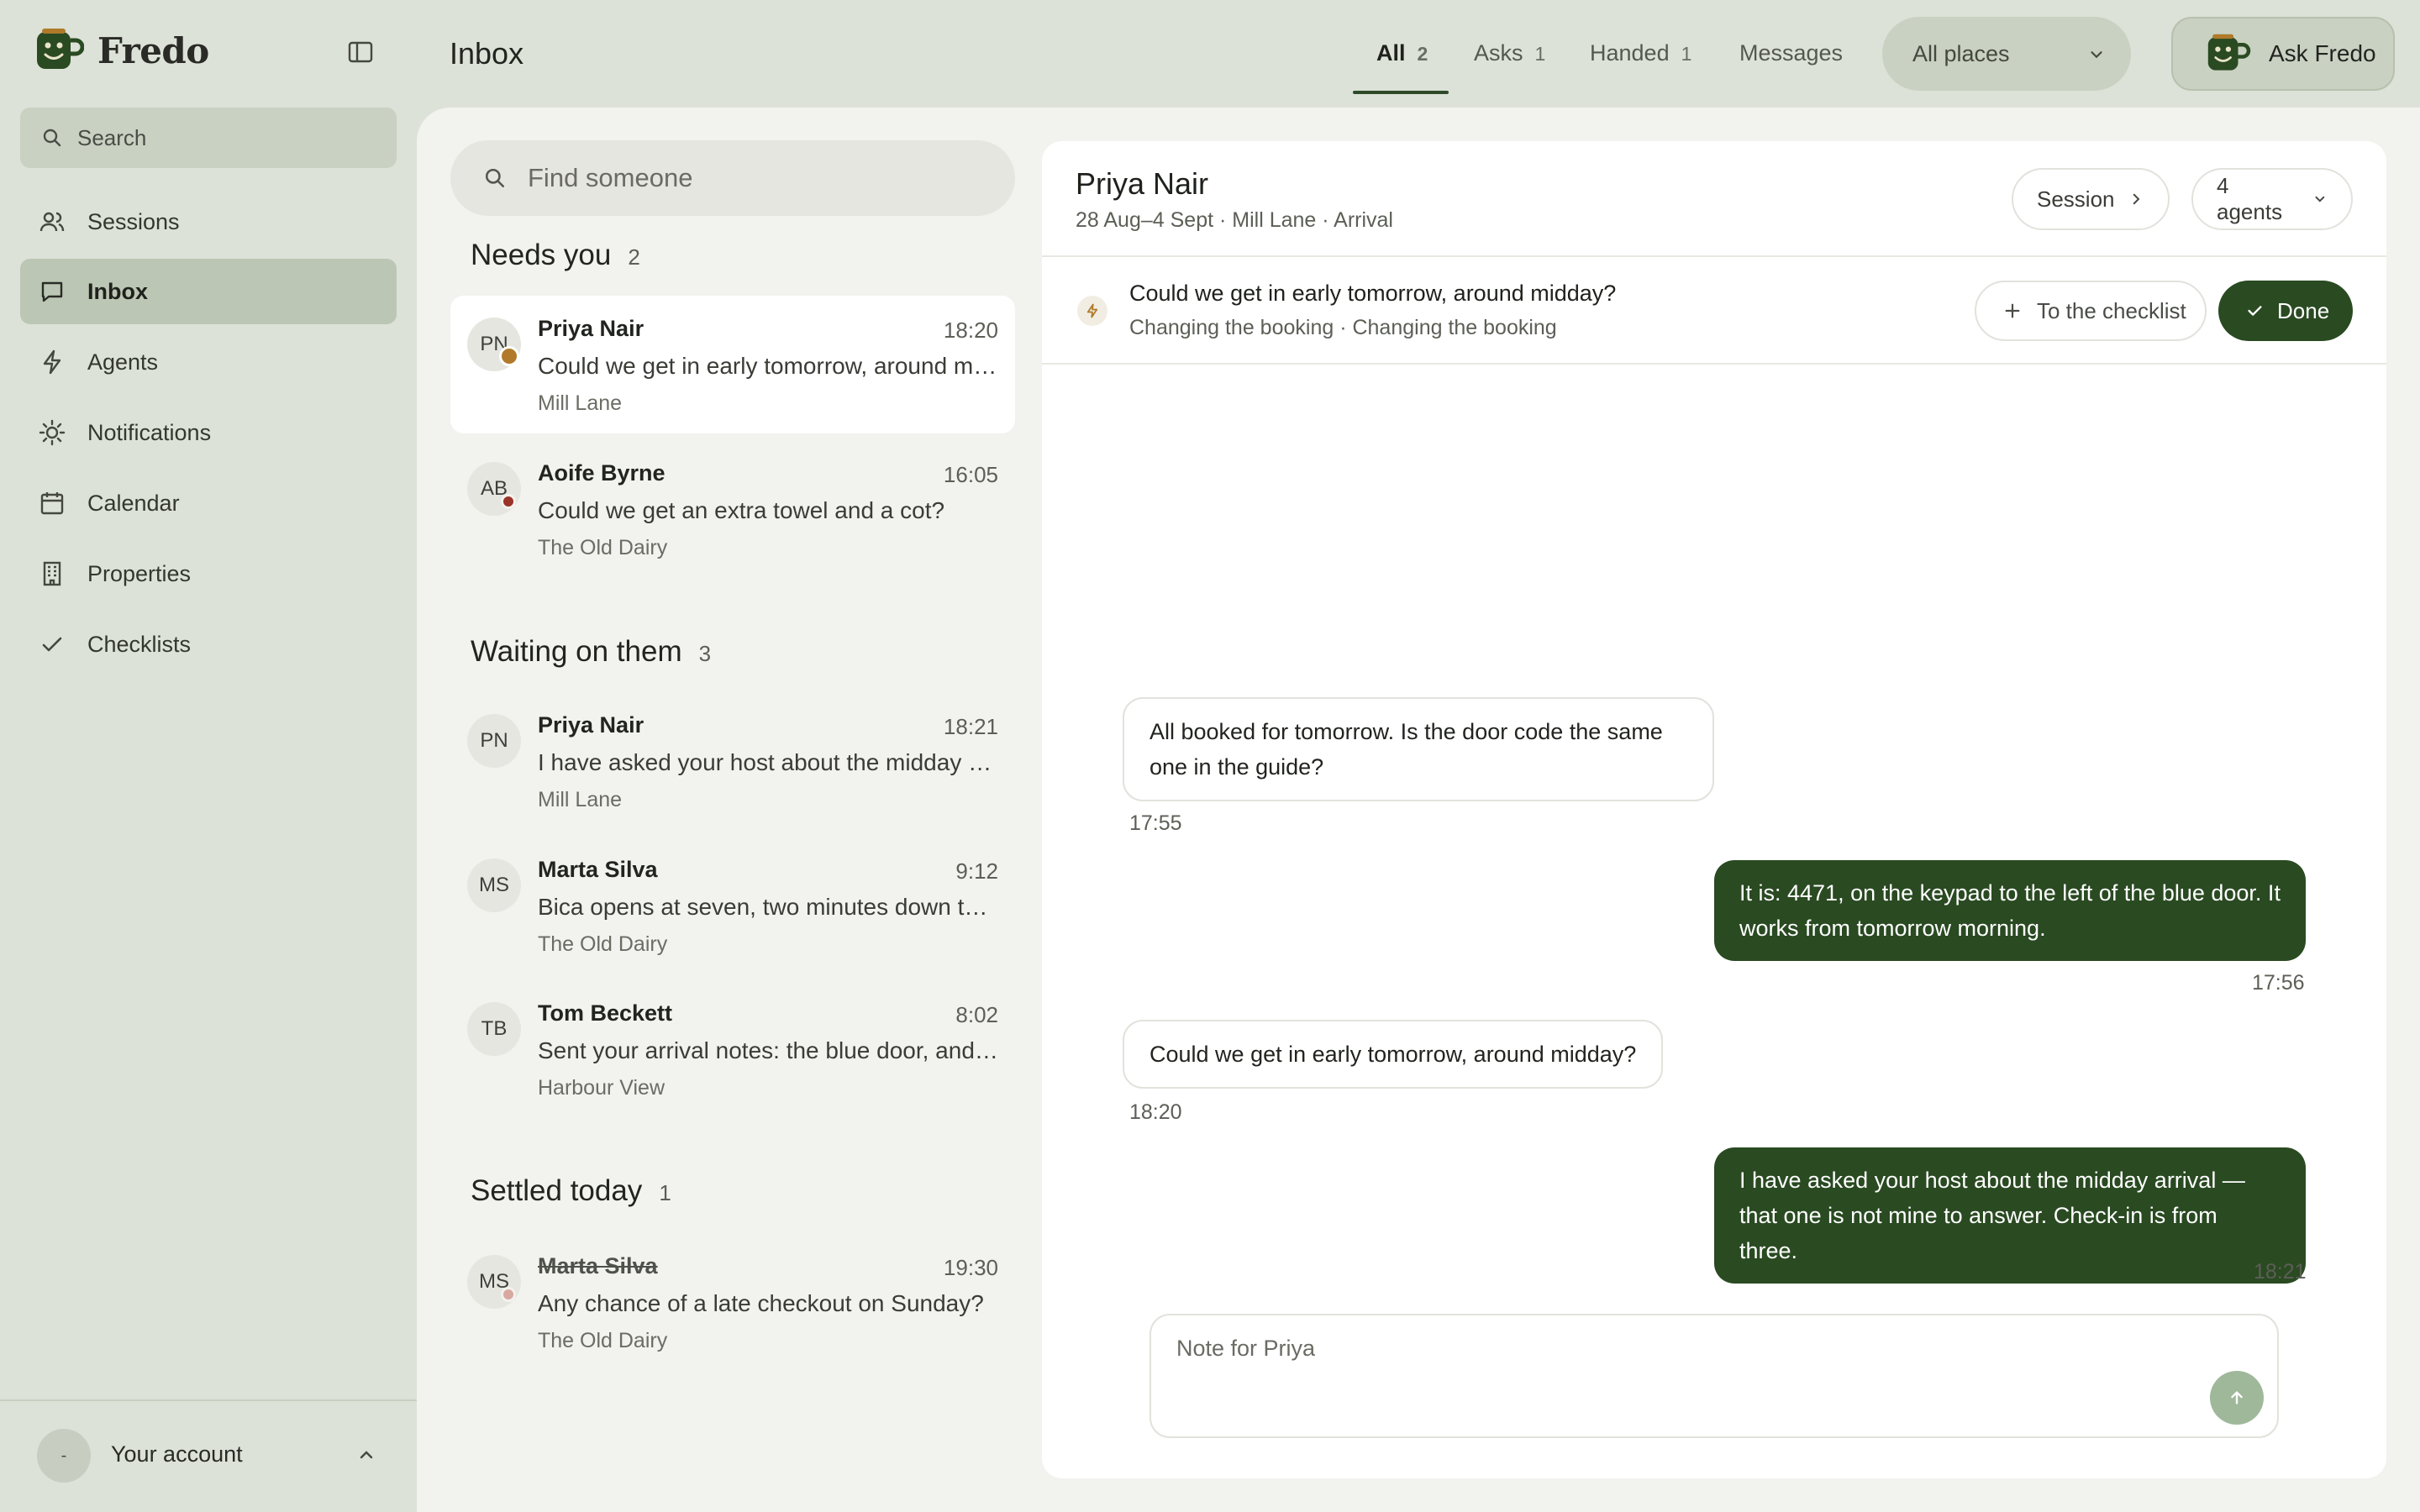  What do you see at coordinates (360, 52) in the screenshot?
I see `sidebar-toggle-icon` at bounding box center [360, 52].